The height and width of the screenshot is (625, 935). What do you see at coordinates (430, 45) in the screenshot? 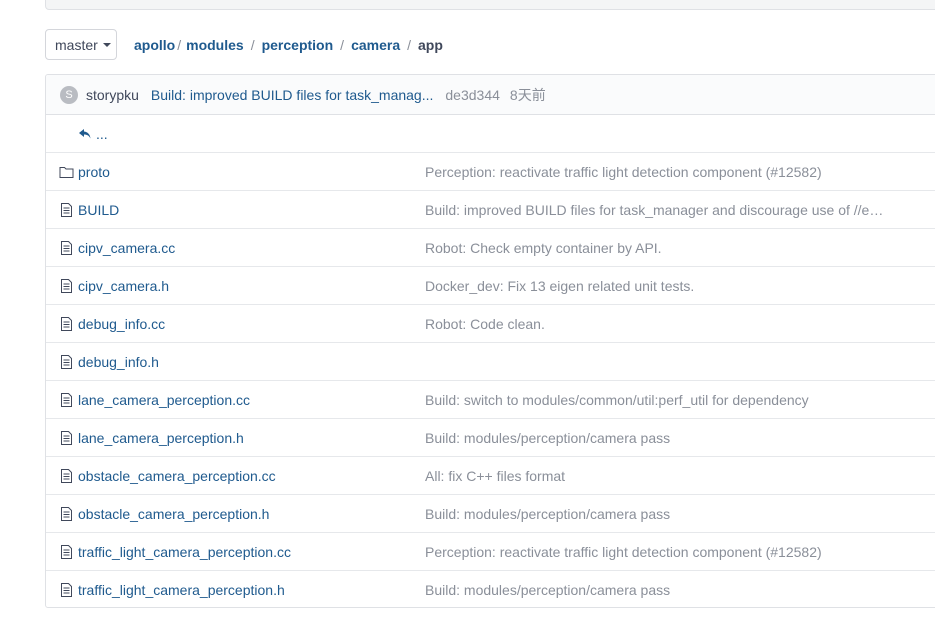
I see `breadcrumb-current: app` at bounding box center [430, 45].